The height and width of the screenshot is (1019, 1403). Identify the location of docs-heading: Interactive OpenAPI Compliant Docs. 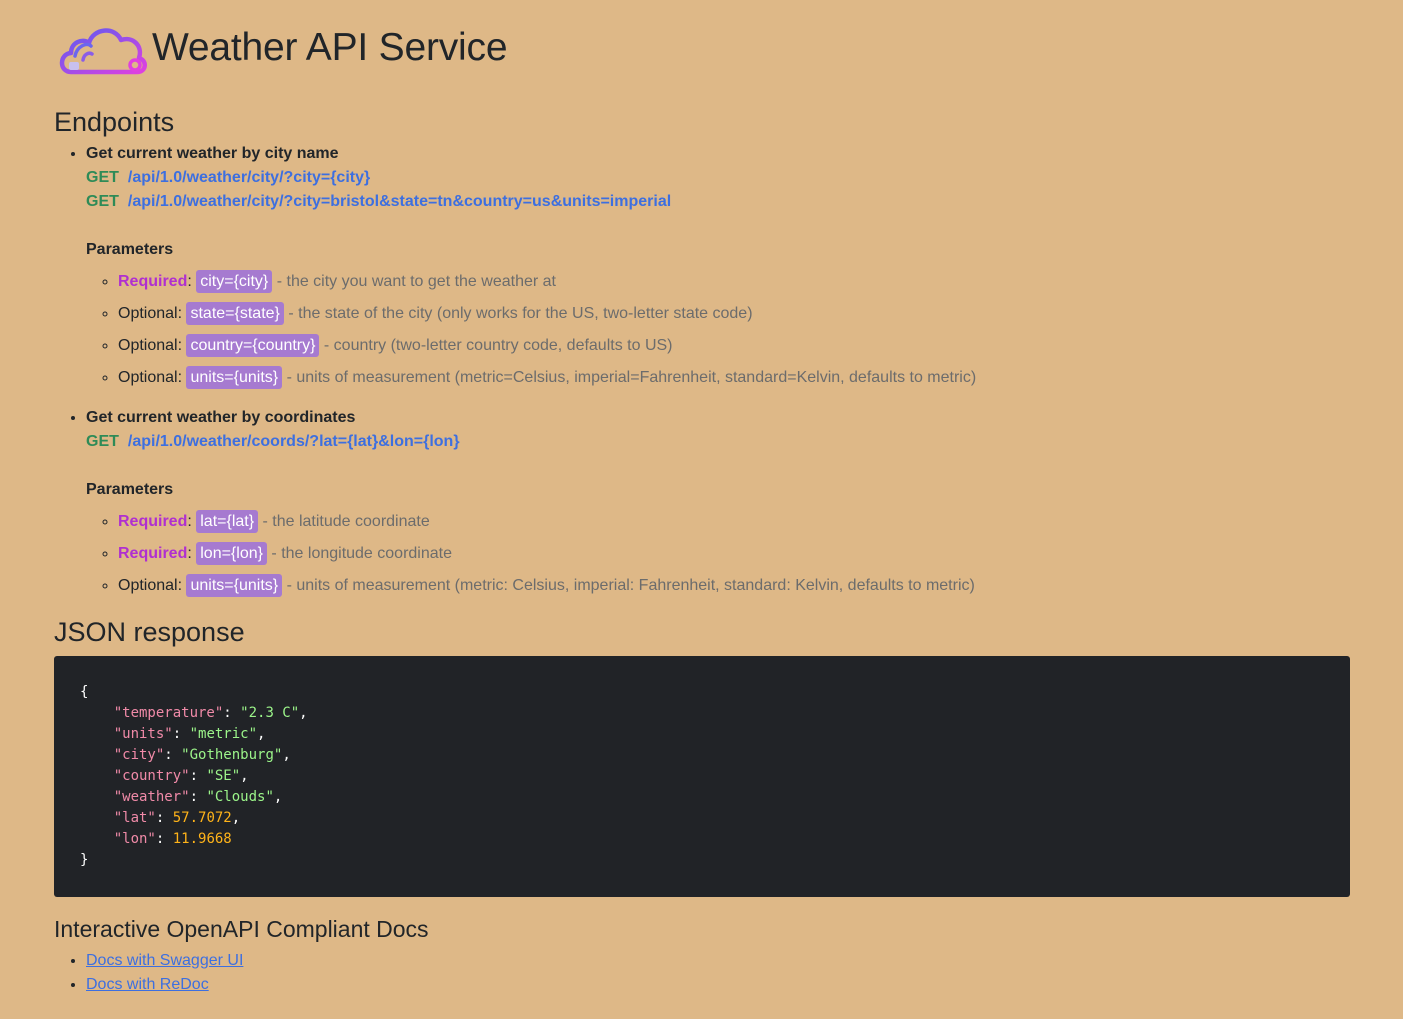
(241, 929).